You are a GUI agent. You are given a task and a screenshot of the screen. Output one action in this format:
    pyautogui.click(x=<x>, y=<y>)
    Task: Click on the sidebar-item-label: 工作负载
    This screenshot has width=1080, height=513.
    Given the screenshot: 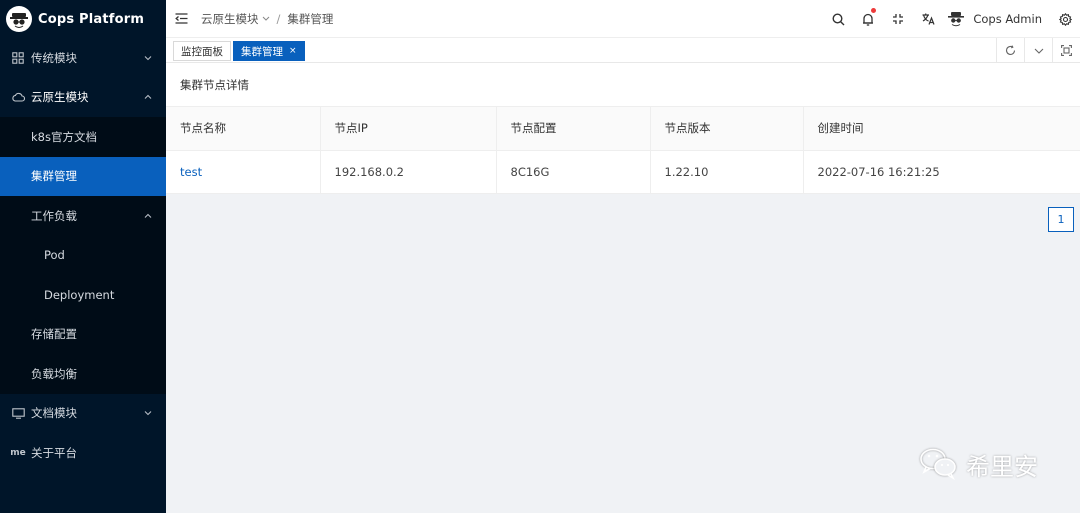 What is the action you would take?
    pyautogui.click(x=54, y=215)
    